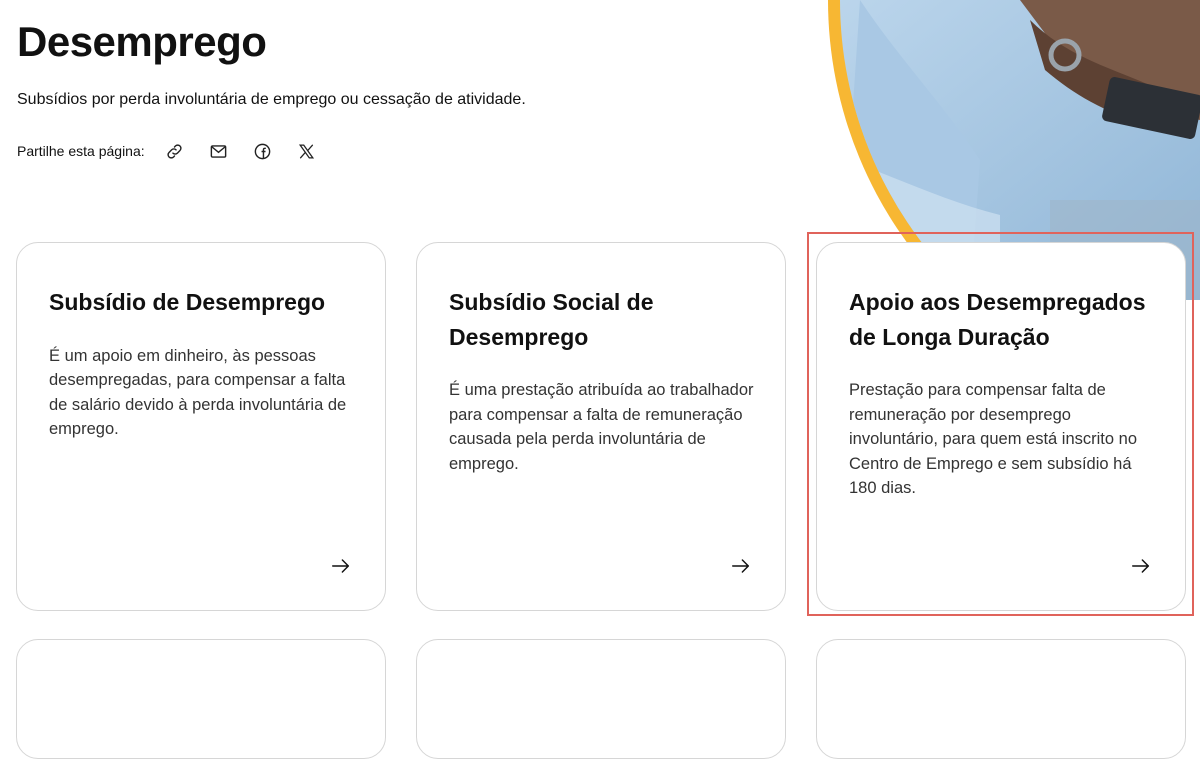 The width and height of the screenshot is (1200, 759). I want to click on share-facebook-button, so click(263, 151).